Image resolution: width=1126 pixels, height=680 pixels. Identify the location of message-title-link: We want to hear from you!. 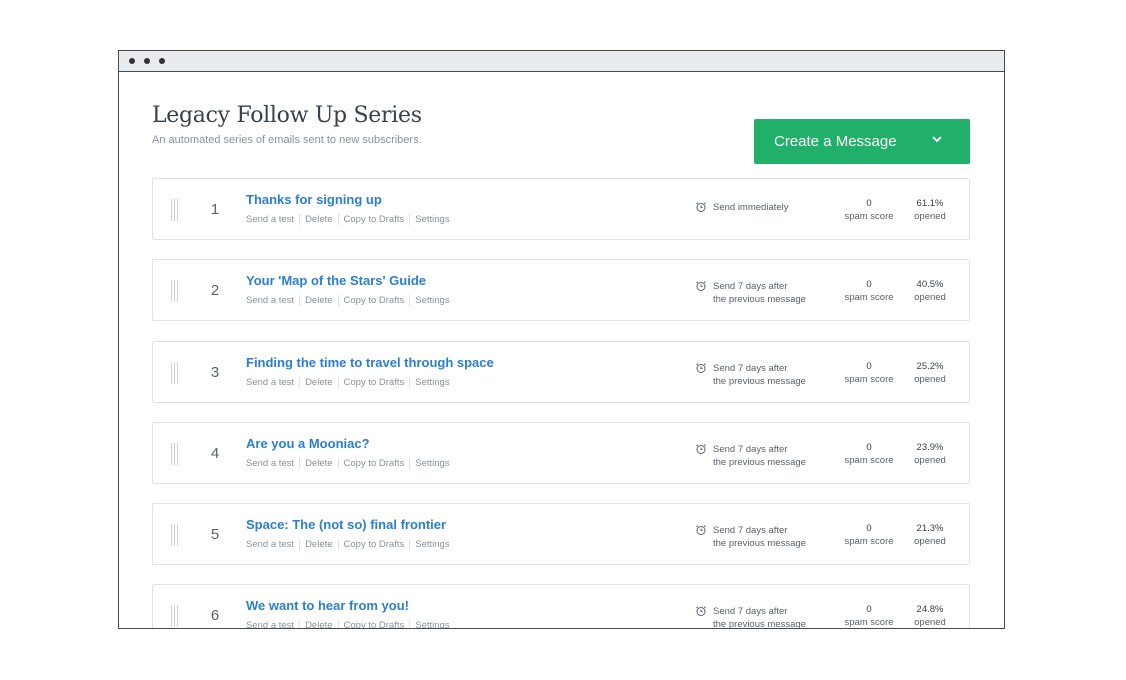
(327, 605).